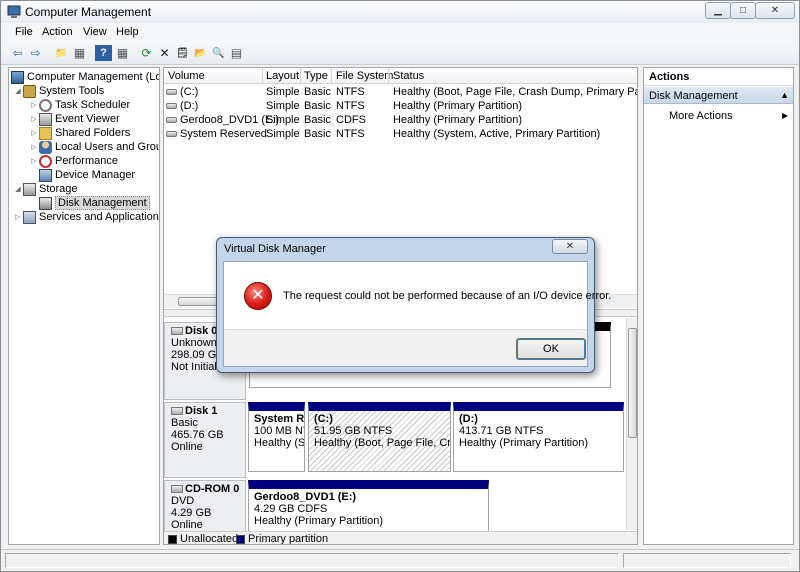  Describe the element at coordinates (94, 147) in the screenshot. I see `tree-item-local-users-and-groups: ▷ Local Users and Groups` at that location.